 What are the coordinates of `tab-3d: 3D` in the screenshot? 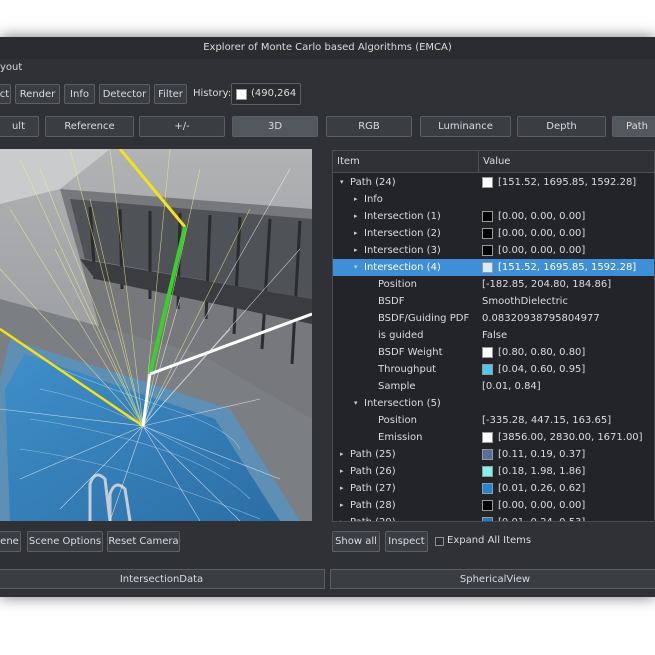 It's located at (275, 126).